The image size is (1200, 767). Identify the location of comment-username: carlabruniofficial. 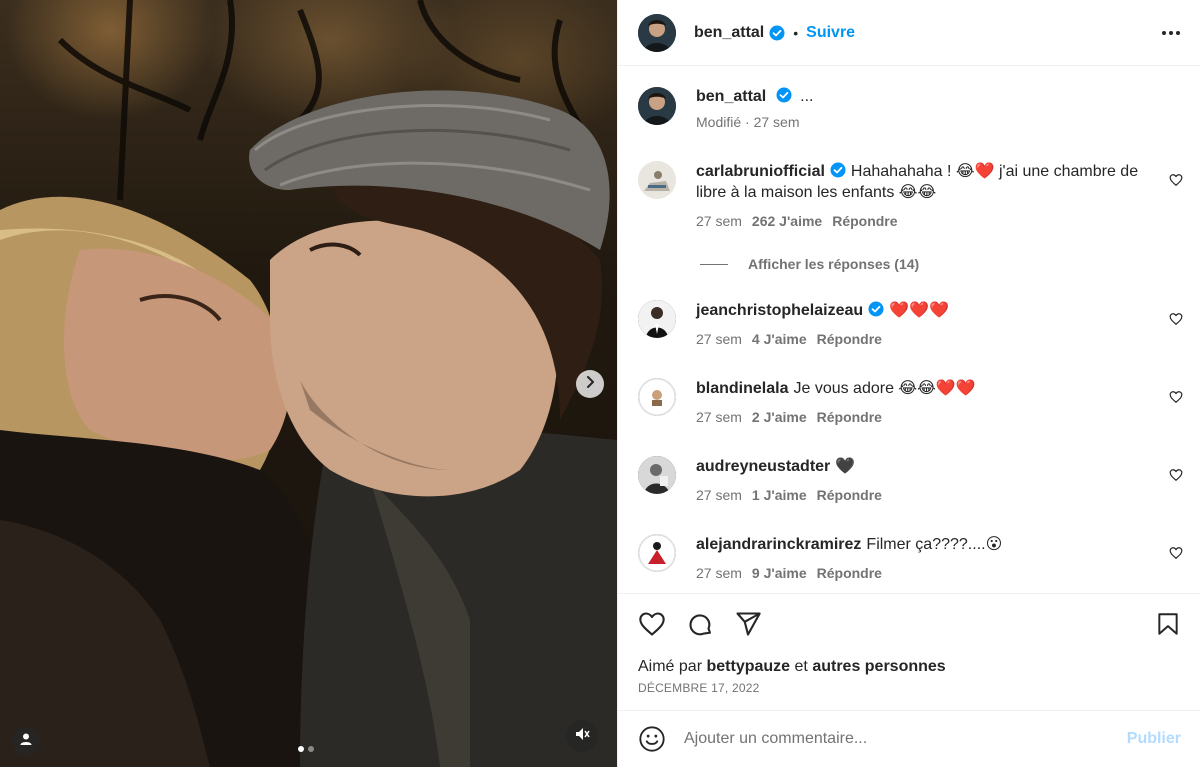
(760, 171).